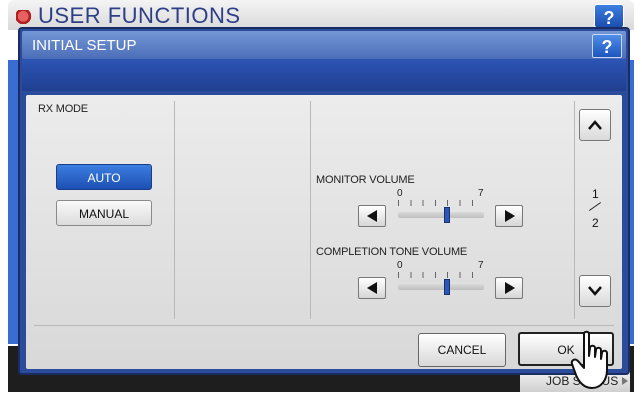 This screenshot has height=394, width=642. What do you see at coordinates (462, 350) in the screenshot?
I see `cancel-button: CANCEL` at bounding box center [462, 350].